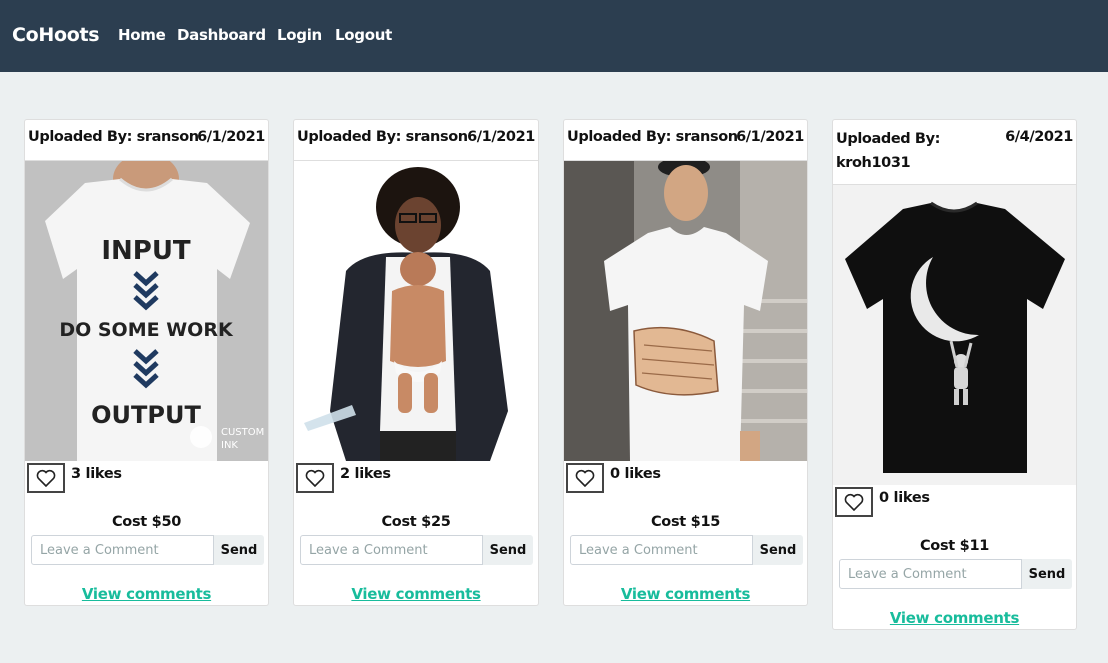 This screenshot has width=1108, height=663. What do you see at coordinates (365, 474) in the screenshot?
I see `likes-count: 2 likes` at bounding box center [365, 474].